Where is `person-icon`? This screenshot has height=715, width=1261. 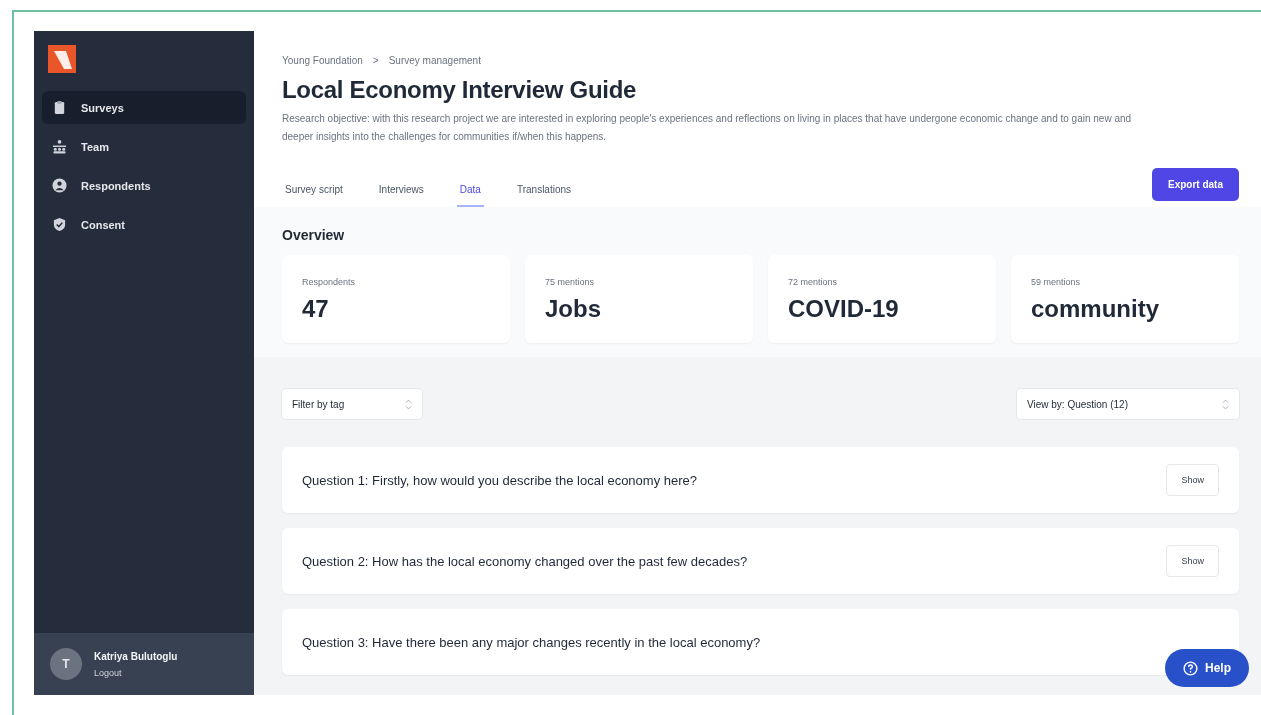 person-icon is located at coordinates (59, 185).